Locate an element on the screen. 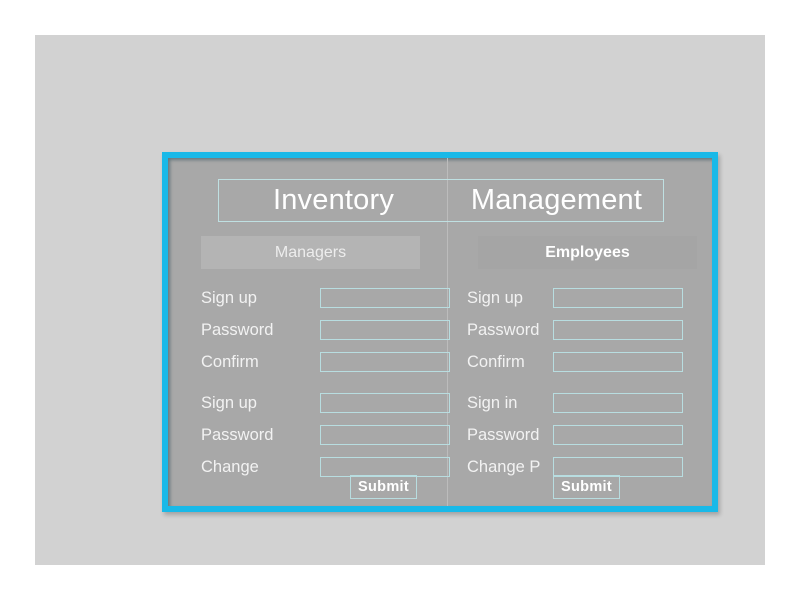 The width and height of the screenshot is (800, 600). employees-password-2-input is located at coordinates (618, 435).